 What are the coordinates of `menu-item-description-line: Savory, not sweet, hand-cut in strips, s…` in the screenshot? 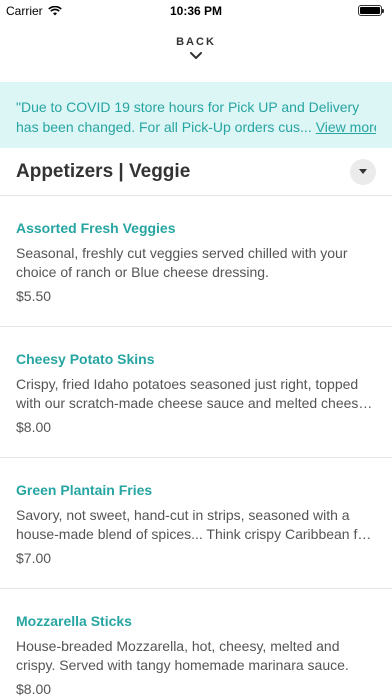 It's located at (183, 515).